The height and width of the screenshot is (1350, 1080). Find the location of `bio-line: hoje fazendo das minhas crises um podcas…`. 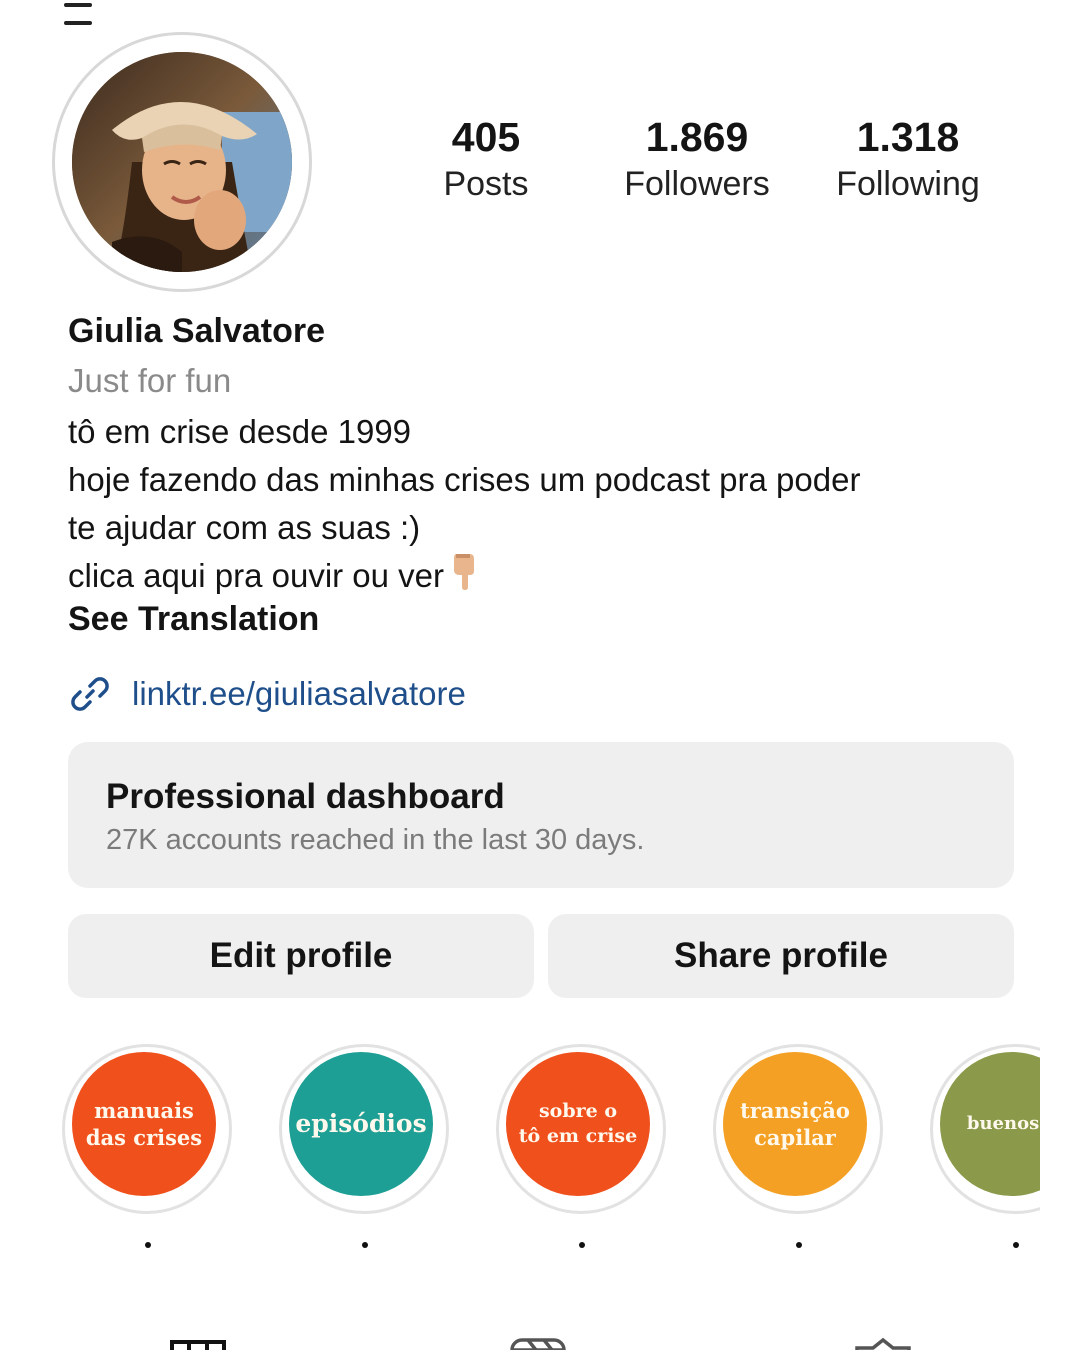

bio-line: hoje fazendo das minhas crises um podcas… is located at coordinates (464, 479).